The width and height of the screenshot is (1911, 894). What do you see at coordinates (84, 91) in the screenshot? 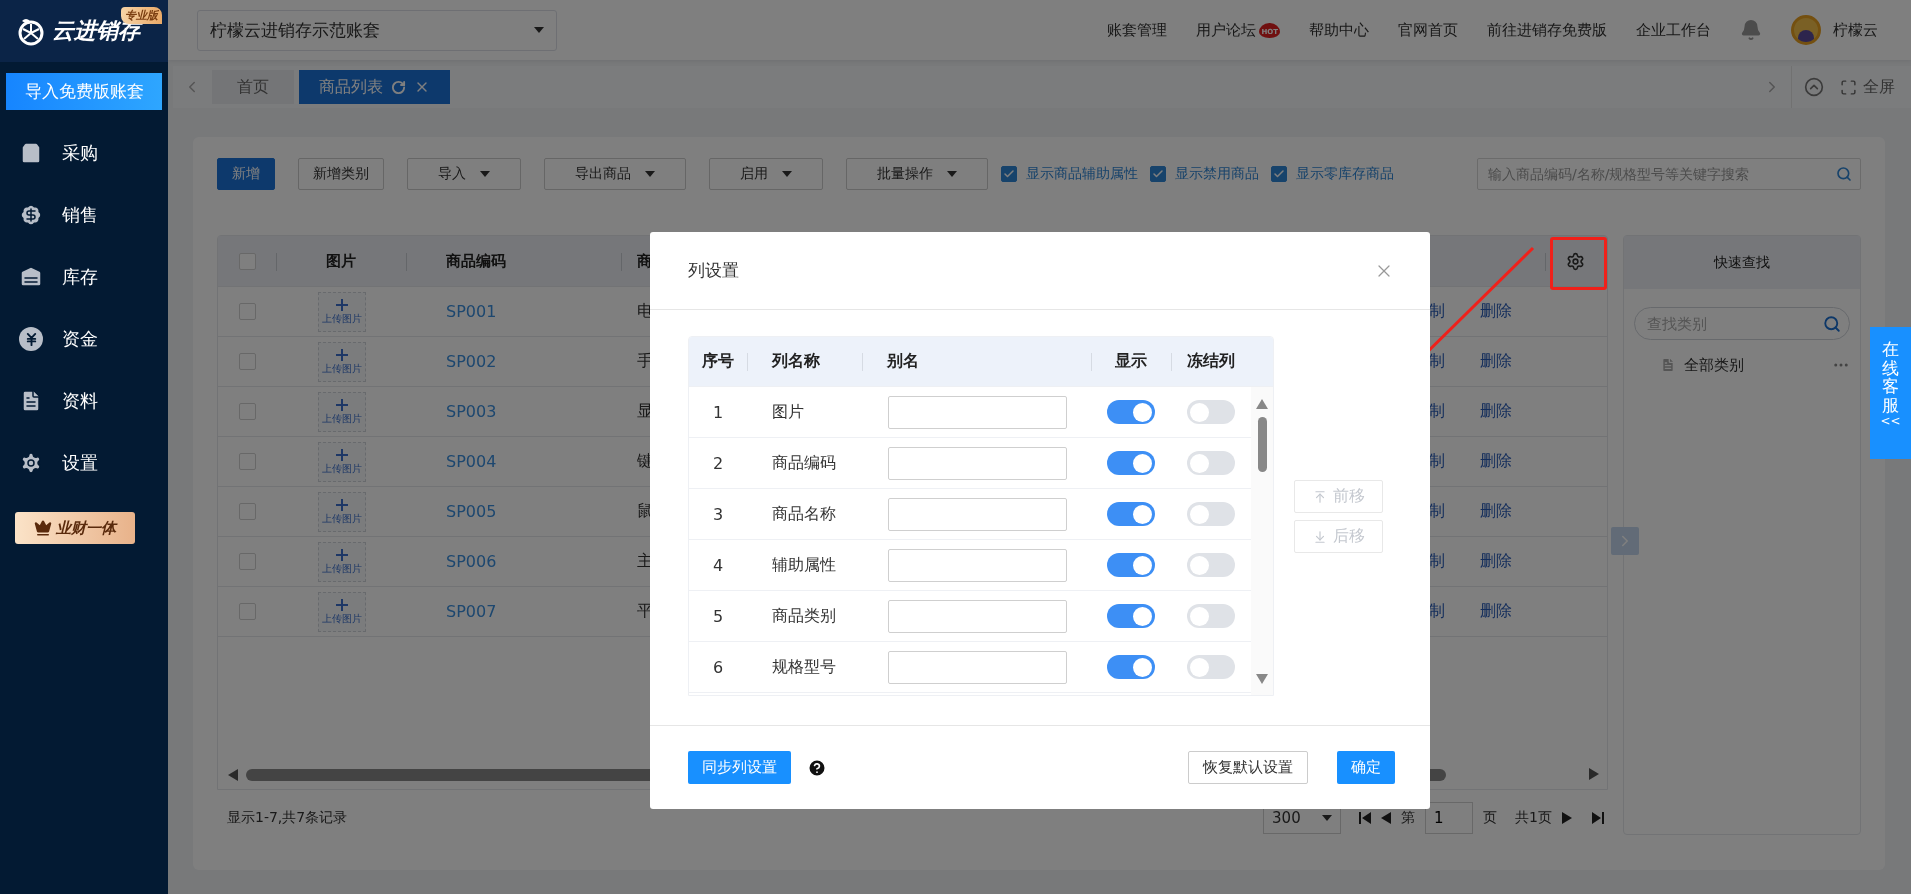
I see `import-button: 导入免费版账套` at bounding box center [84, 91].